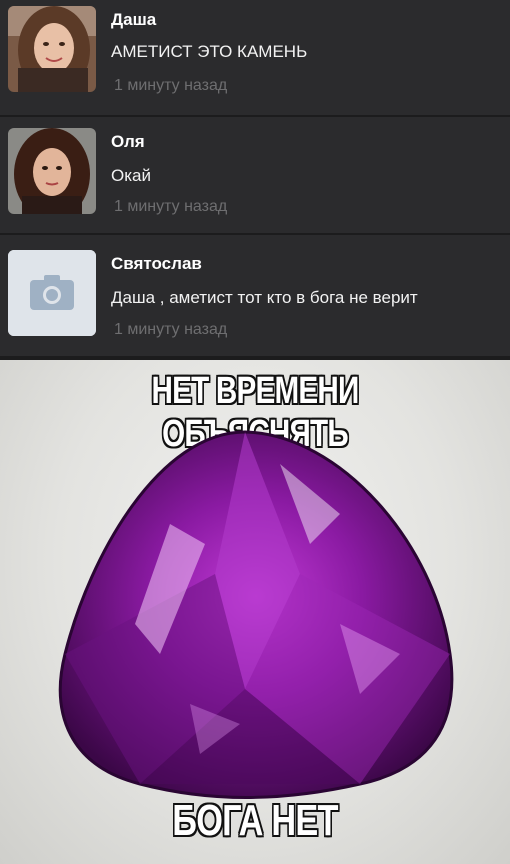  What do you see at coordinates (264, 297) in the screenshot?
I see `comment-text: Даша , аметист тот кто в бога не верит` at bounding box center [264, 297].